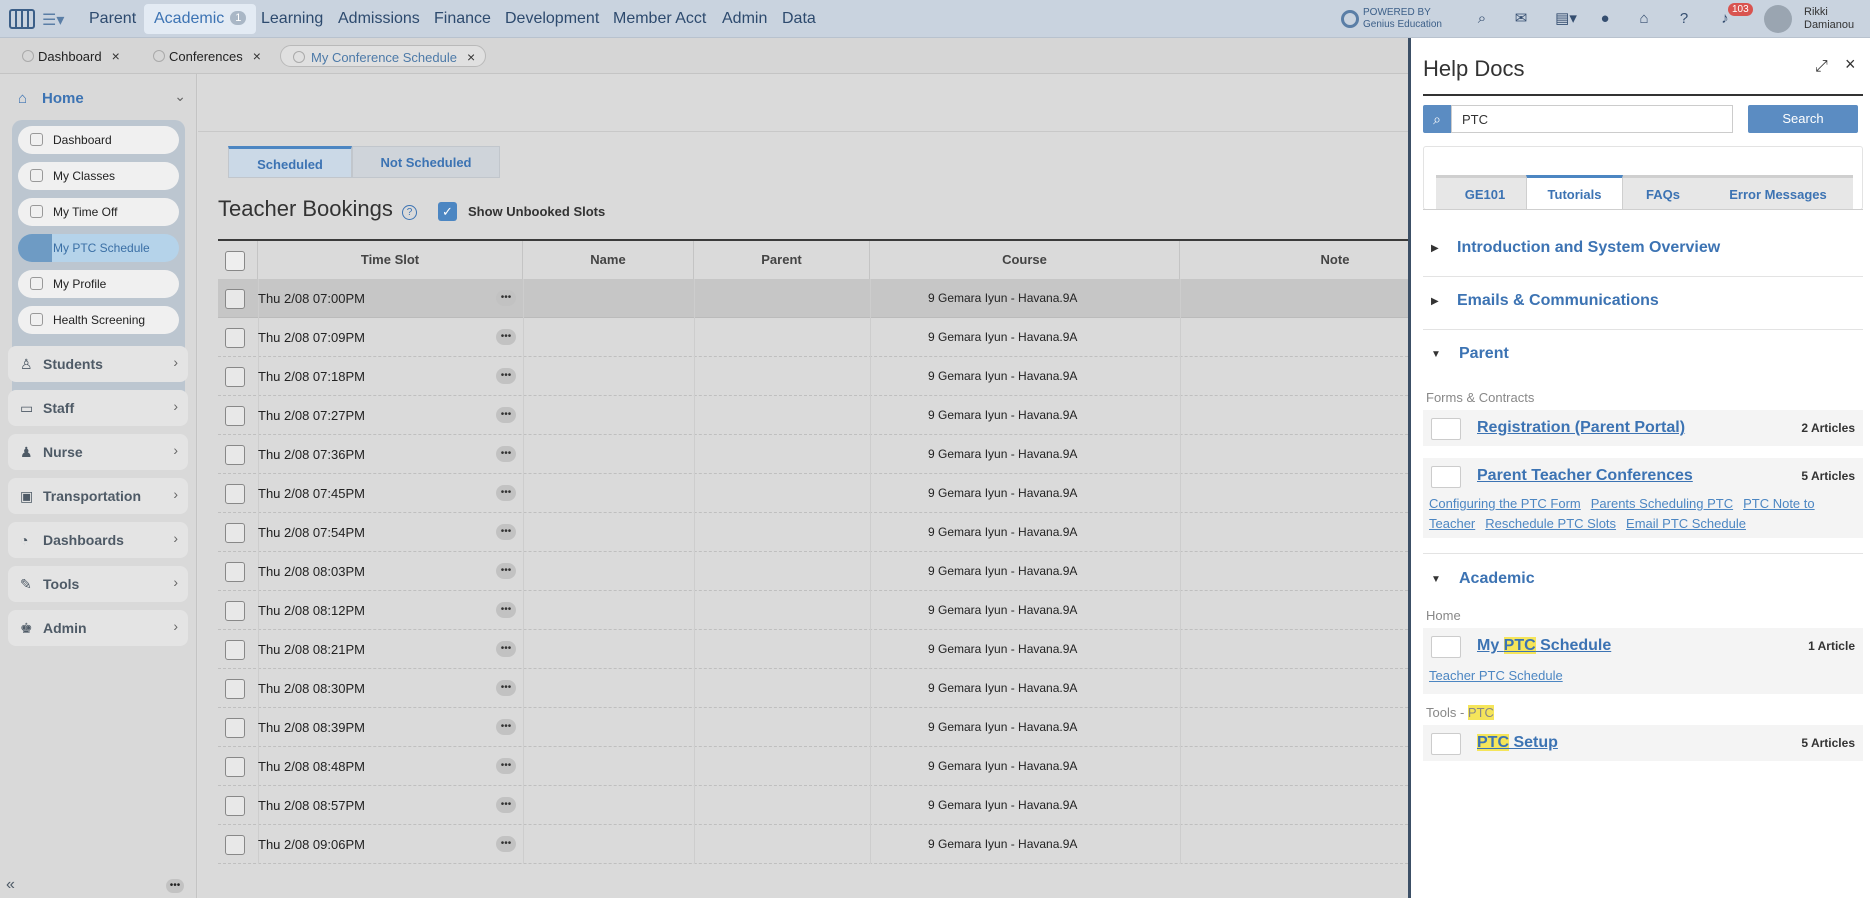  What do you see at coordinates (1517, 743) in the screenshot?
I see `article-group-title: PTC Setup` at bounding box center [1517, 743].